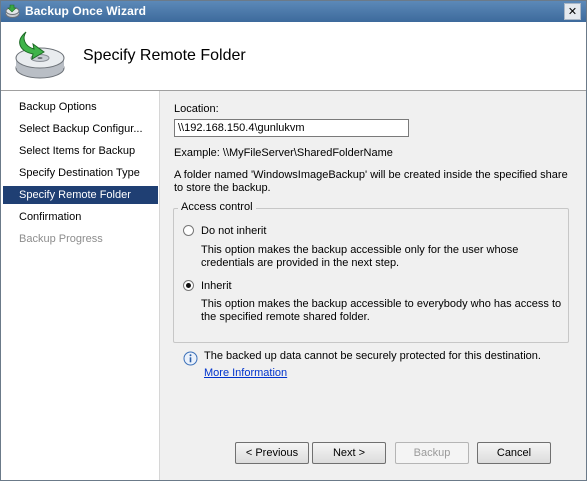 This screenshot has width=587, height=481. Describe the element at coordinates (222, 188) in the screenshot. I see `folder-note-line2: to store the backup.` at that location.